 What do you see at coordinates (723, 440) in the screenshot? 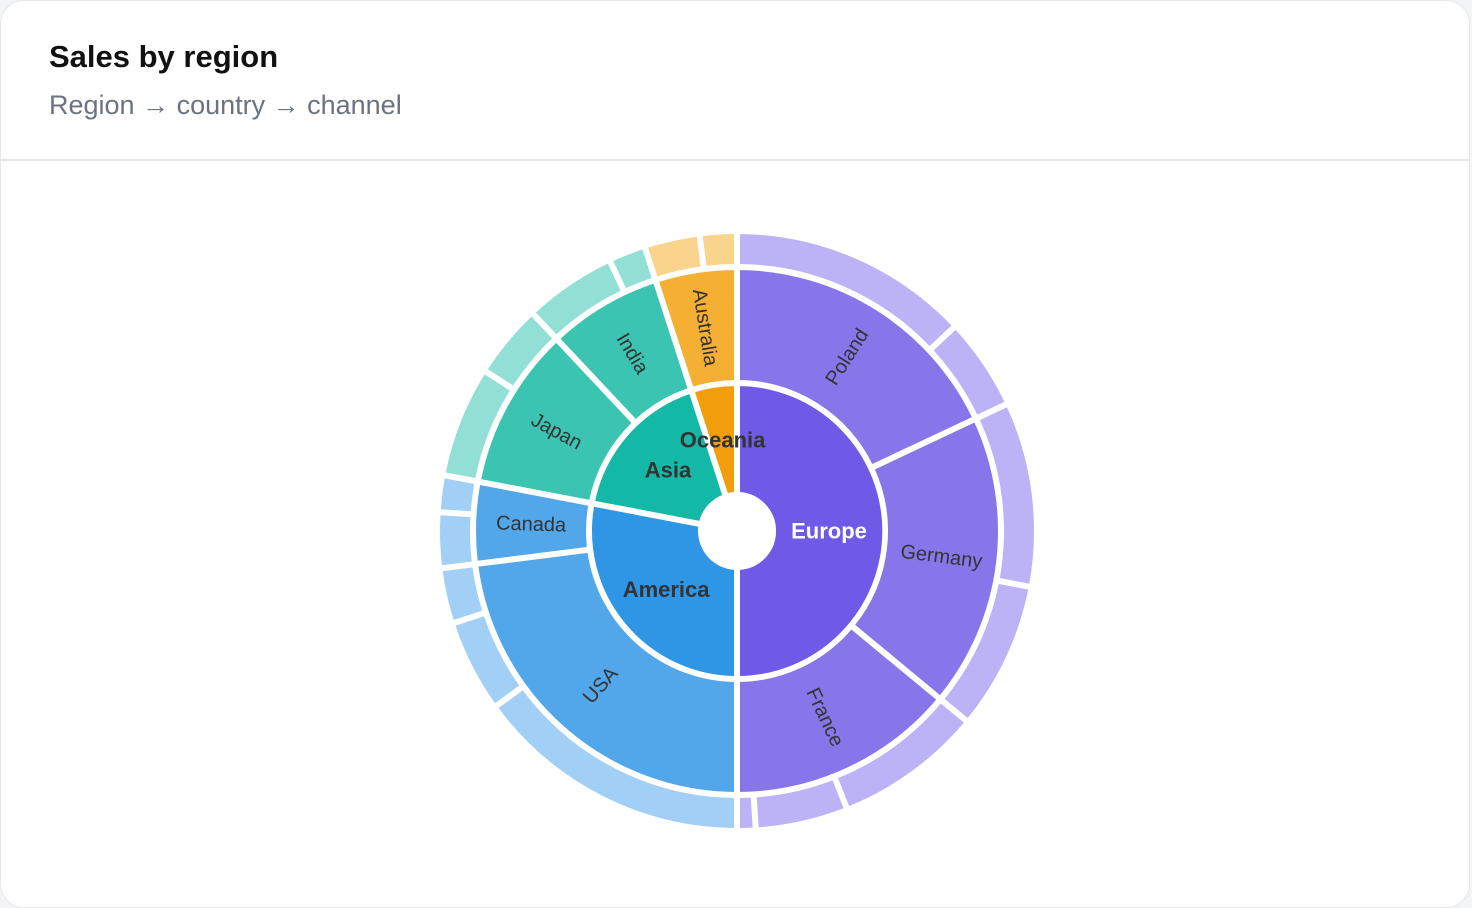
I see `region-label-oceania: Oceania` at bounding box center [723, 440].